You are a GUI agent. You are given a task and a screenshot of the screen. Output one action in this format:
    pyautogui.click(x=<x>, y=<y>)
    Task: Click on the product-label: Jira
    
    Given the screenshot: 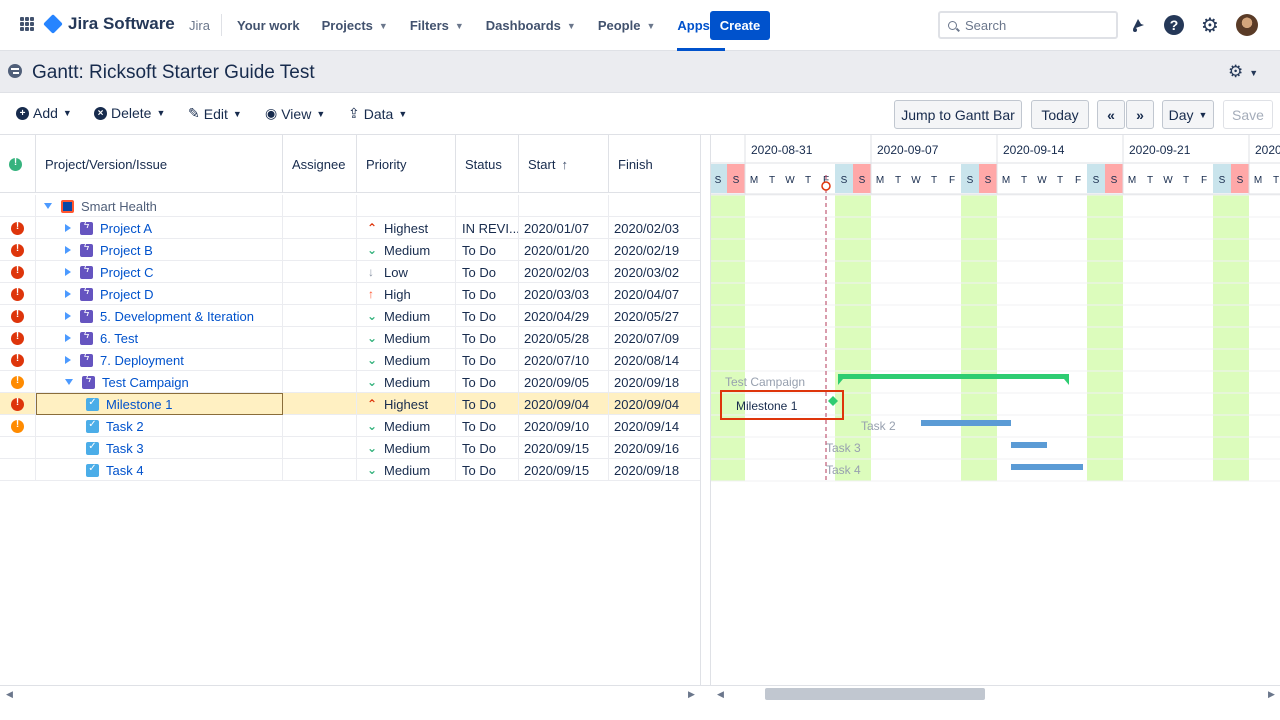 What is the action you would take?
    pyautogui.click(x=199, y=25)
    